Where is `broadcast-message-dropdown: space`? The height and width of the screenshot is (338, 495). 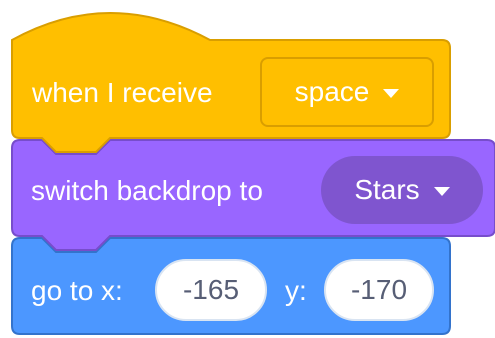
broadcast-message-dropdown: space is located at coordinates (347, 92).